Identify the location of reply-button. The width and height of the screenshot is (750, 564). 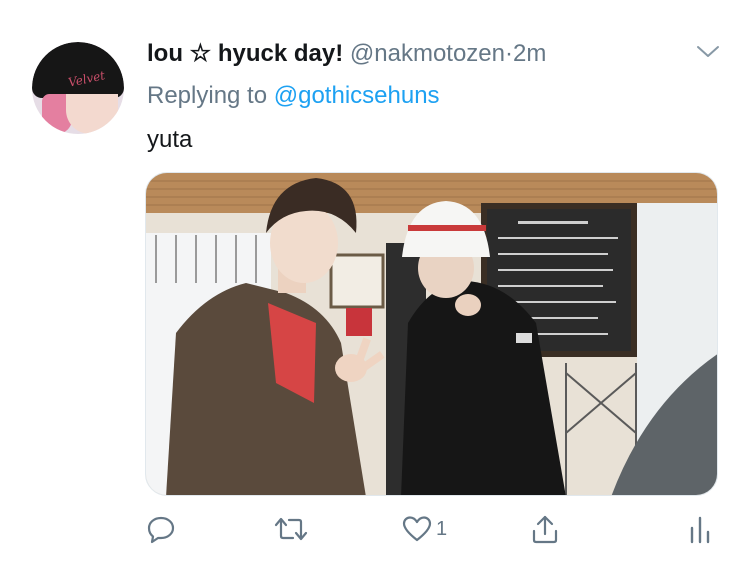
(161, 529).